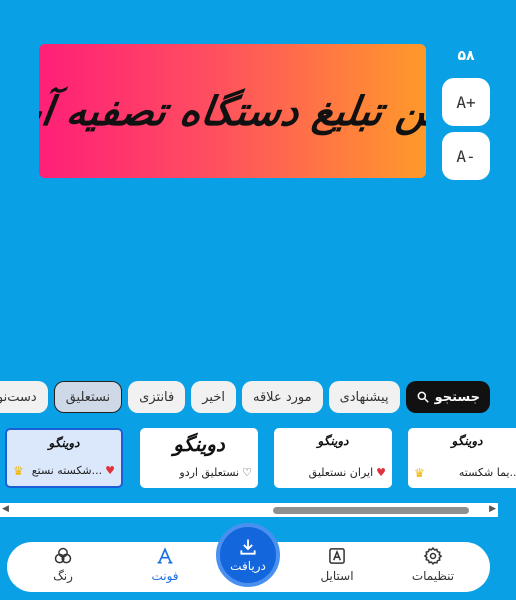 The image size is (516, 600). I want to click on nav-color: رنگ, so click(63, 564).